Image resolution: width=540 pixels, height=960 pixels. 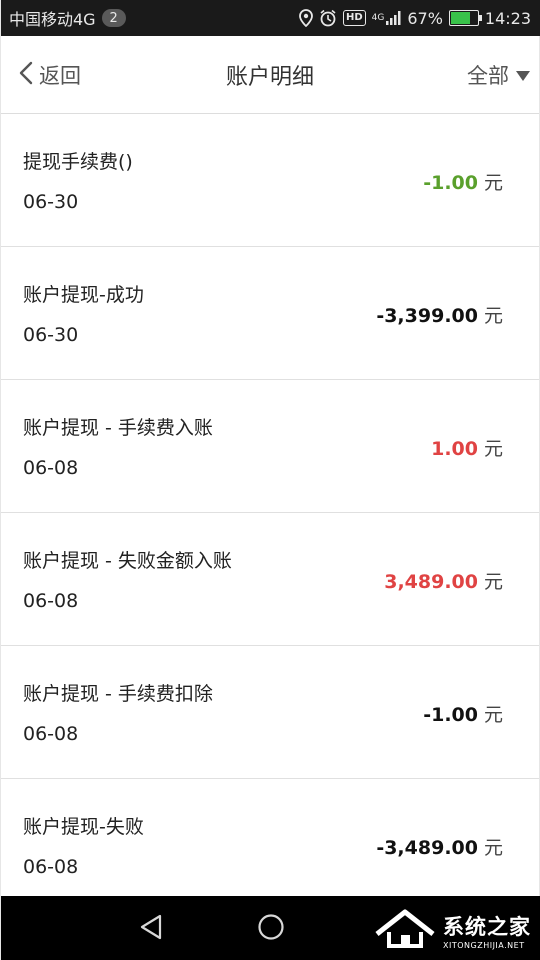 I want to click on system-nav-bar: 系统之家 XITONGZHIJIA.NET, so click(x=270, y=928).